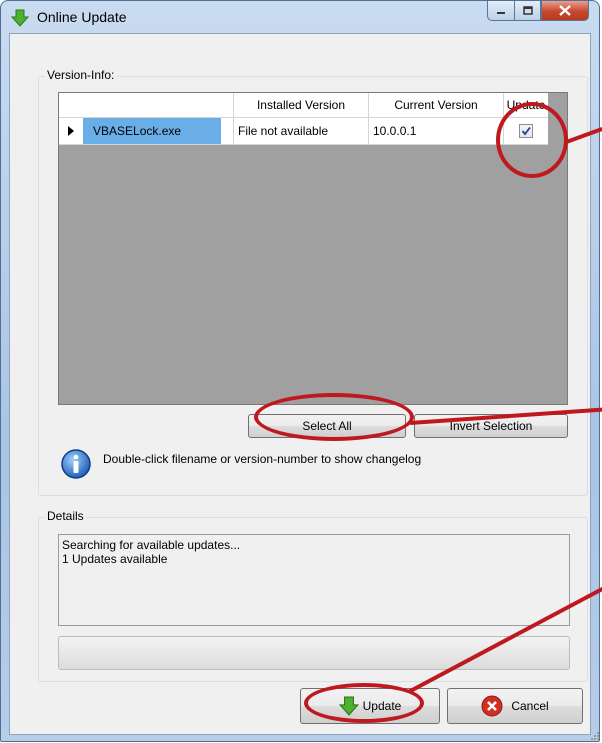 Image resolution: width=602 pixels, height=743 pixels. I want to click on version-info-label: Version-Info:, so click(81, 75).